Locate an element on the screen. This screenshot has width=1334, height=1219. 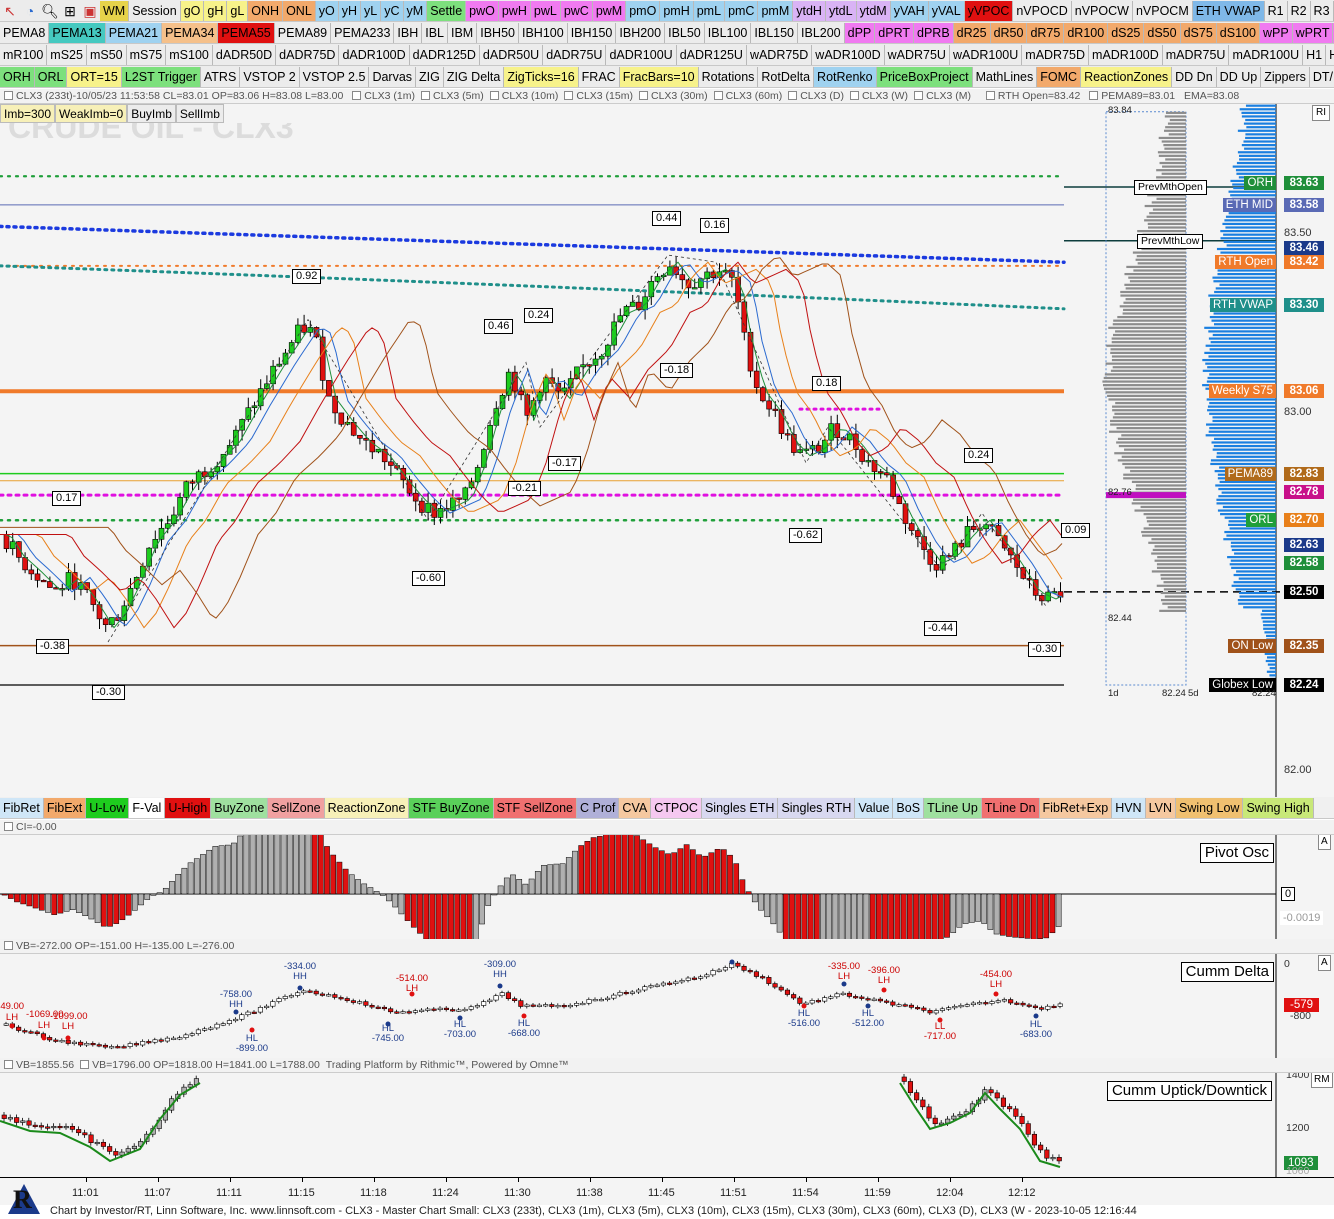
btn-h1: H1 is located at coordinates (1315, 54).